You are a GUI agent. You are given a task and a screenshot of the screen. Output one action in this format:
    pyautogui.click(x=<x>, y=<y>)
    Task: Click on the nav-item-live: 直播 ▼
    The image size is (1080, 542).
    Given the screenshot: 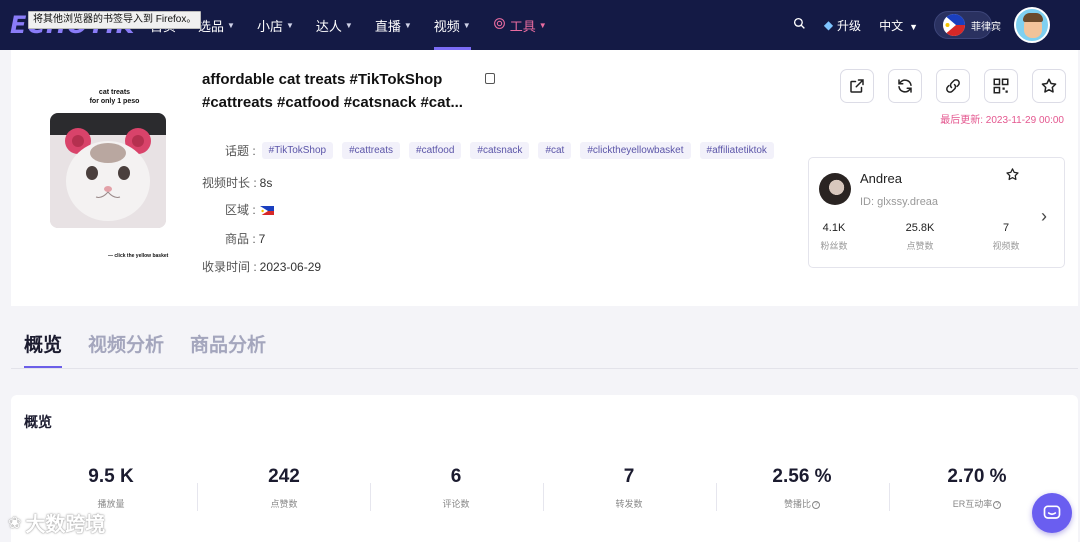 What is the action you would take?
    pyautogui.click(x=393, y=25)
    